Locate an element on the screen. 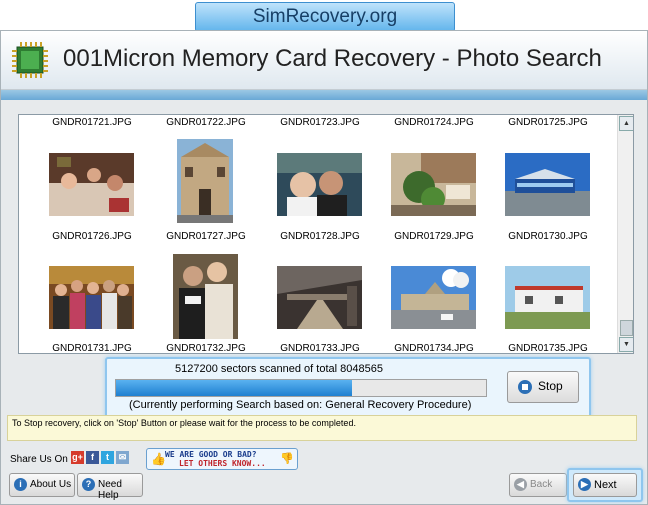 The image size is (648, 505). scrollbar-thumb is located at coordinates (626, 328).